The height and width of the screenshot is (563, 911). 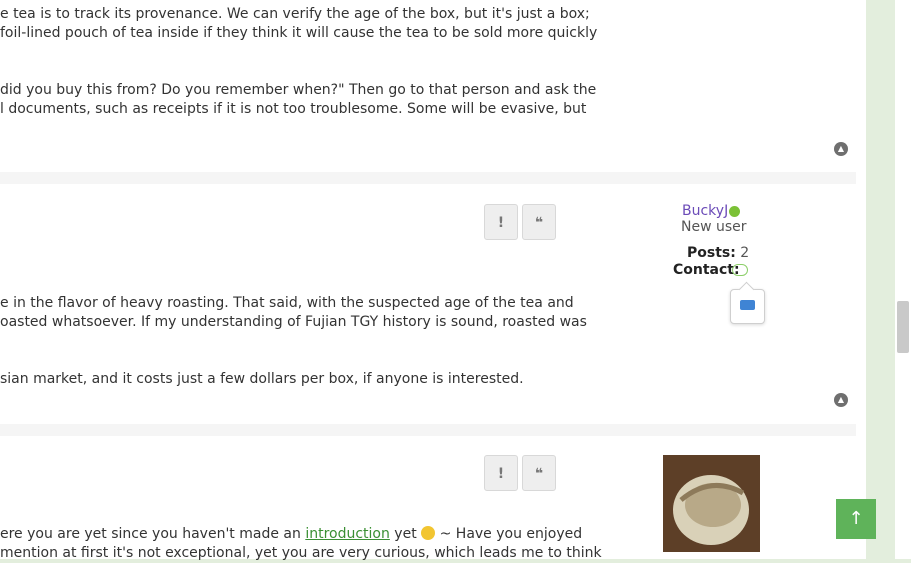 I want to click on page-gutter, so click(x=861, y=279).